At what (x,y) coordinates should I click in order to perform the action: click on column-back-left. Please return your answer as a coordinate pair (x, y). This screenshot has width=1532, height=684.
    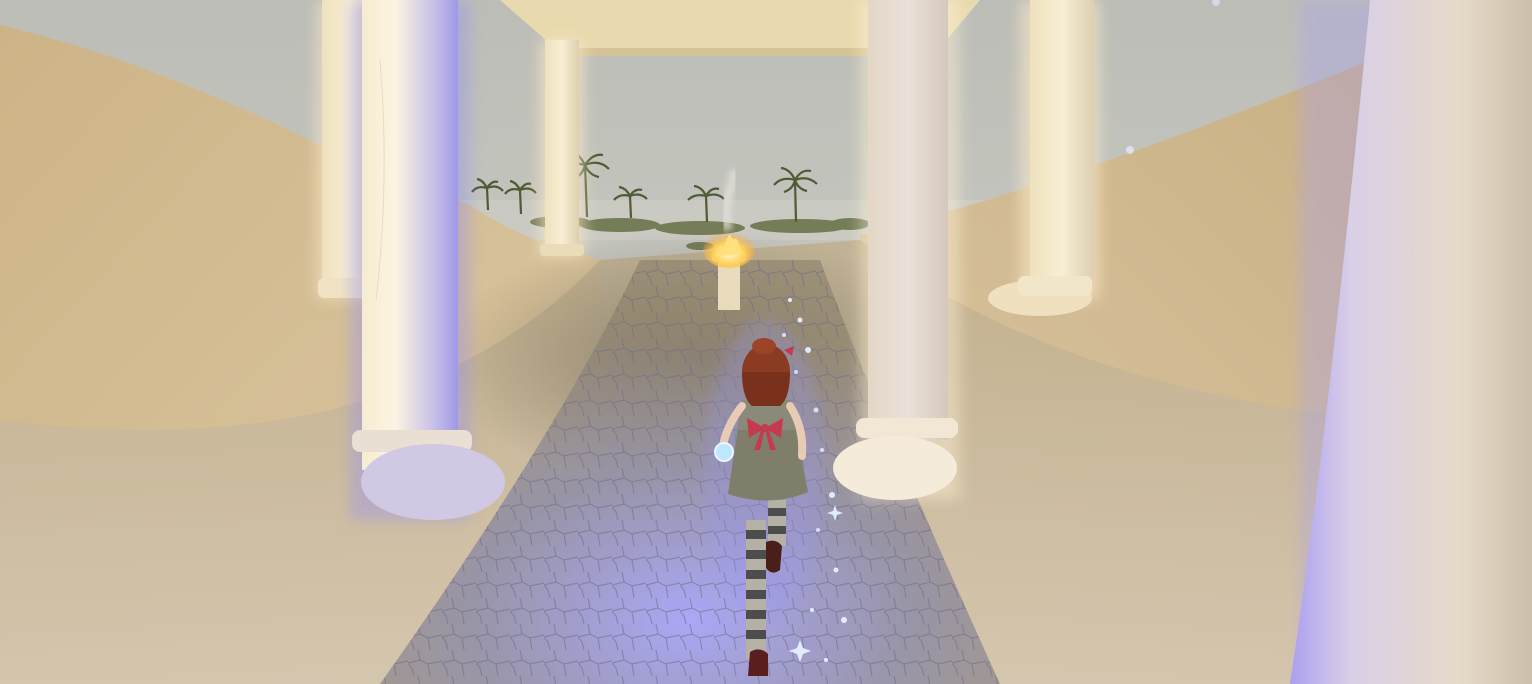
    Looking at the image, I should click on (562, 148).